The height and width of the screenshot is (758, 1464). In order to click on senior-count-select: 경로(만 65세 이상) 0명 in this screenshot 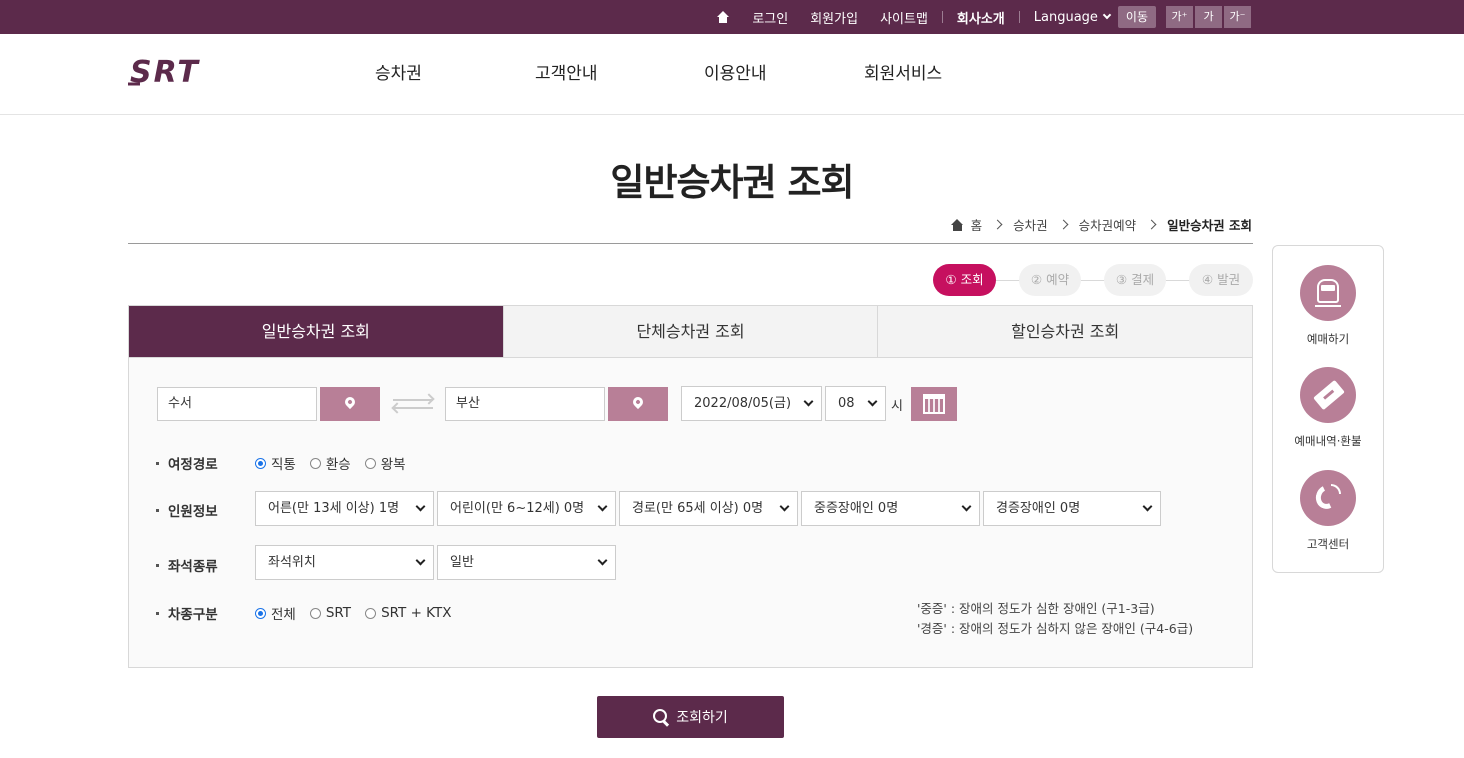, I will do `click(708, 508)`.